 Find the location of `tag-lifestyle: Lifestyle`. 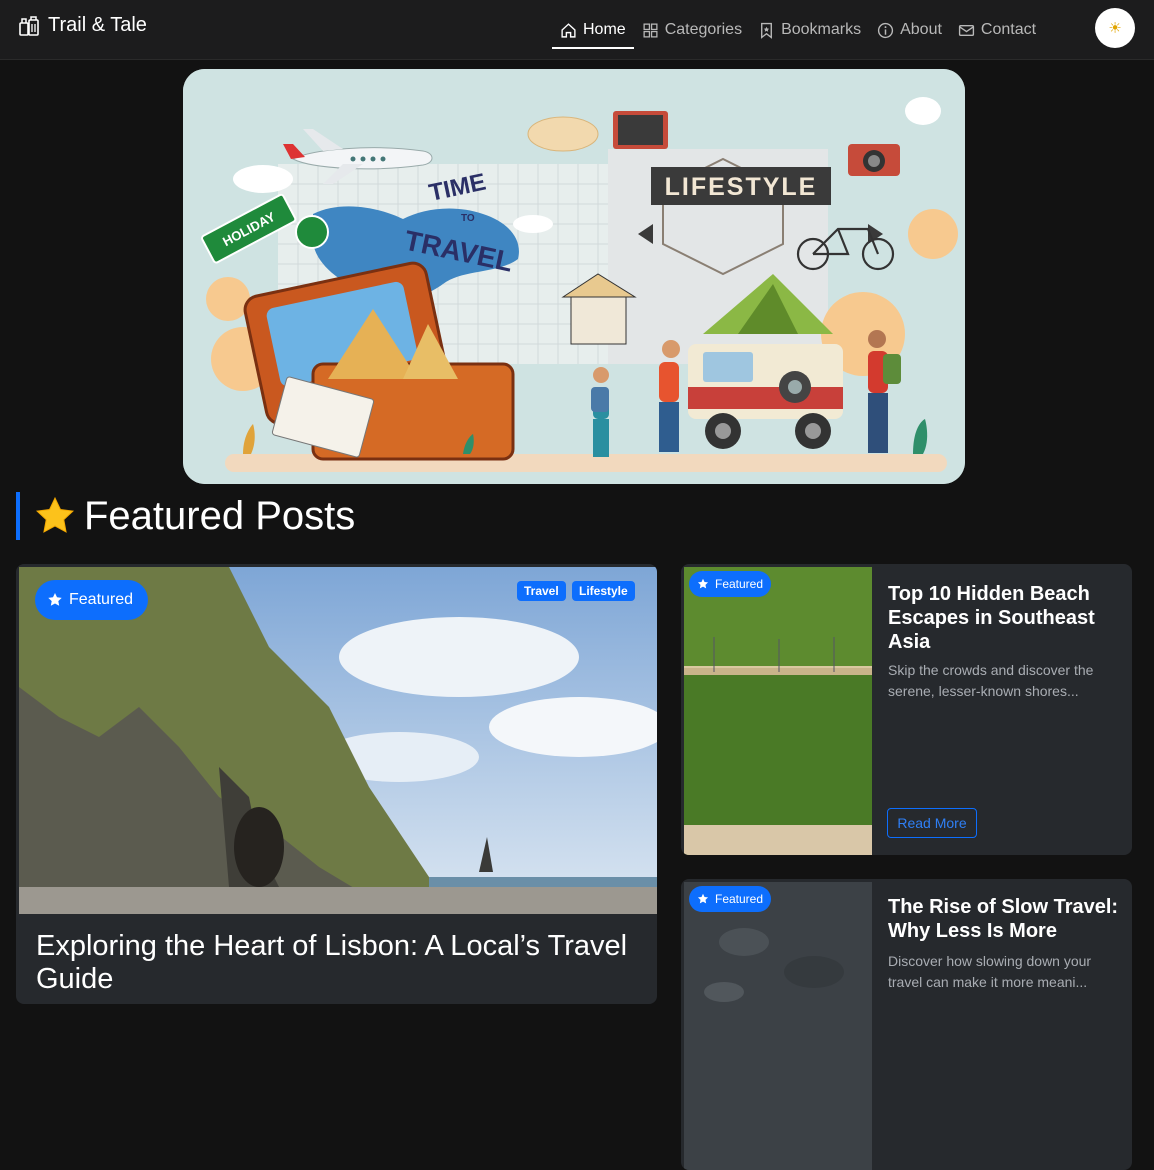

tag-lifestyle: Lifestyle is located at coordinates (603, 591).